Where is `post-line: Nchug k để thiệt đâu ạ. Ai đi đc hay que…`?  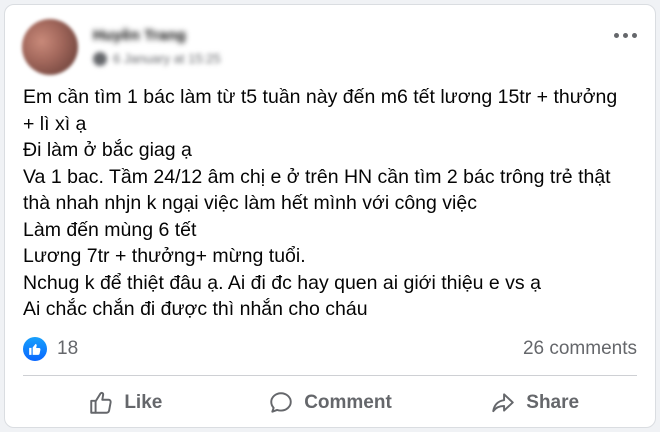 post-line: Nchug k để thiệt đâu ạ. Ai đi đc hay que… is located at coordinates (282, 282).